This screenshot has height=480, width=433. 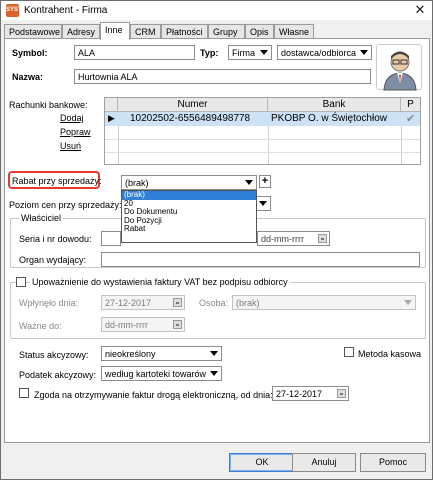 What do you see at coordinates (115, 31) in the screenshot?
I see `tab-inne: Inne` at bounding box center [115, 31].